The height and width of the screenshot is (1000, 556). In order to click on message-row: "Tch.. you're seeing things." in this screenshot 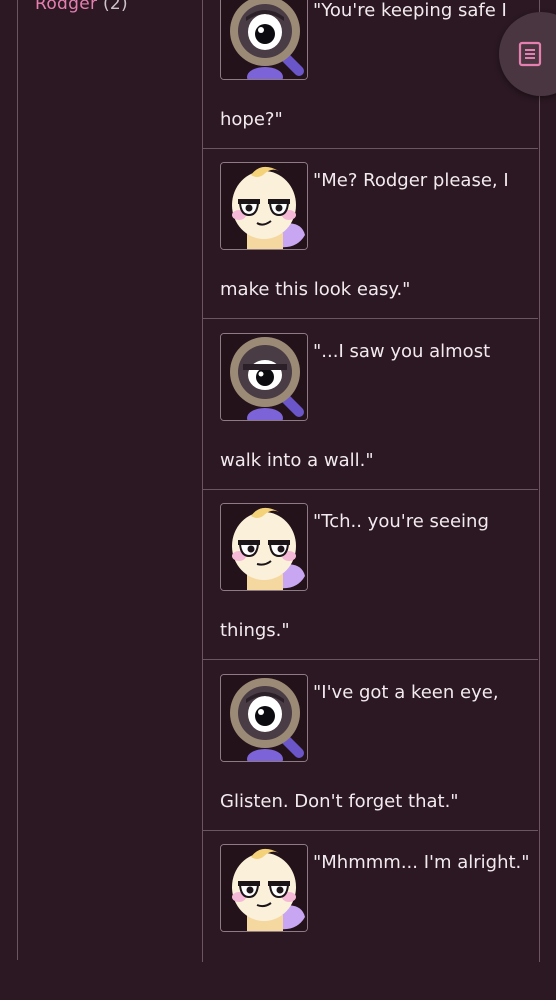, I will do `click(370, 574)`.